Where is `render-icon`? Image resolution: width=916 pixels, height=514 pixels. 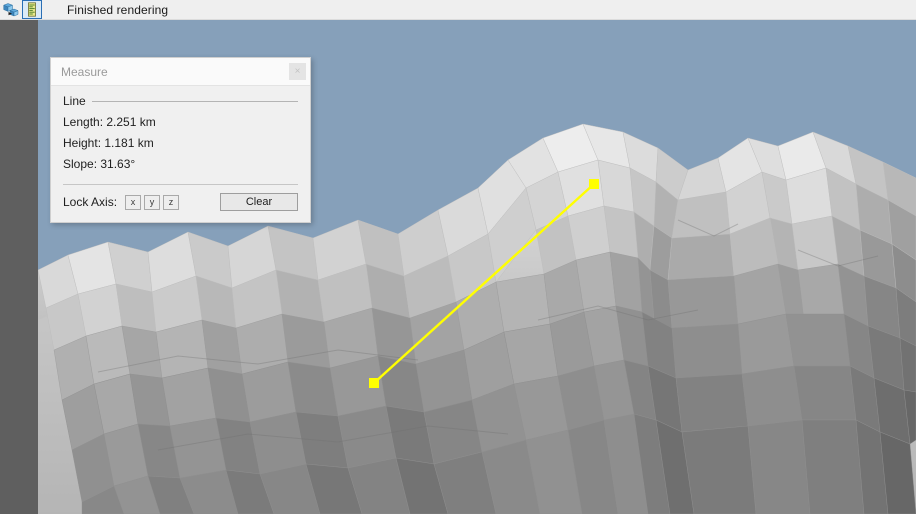
render-icon is located at coordinates (11, 9).